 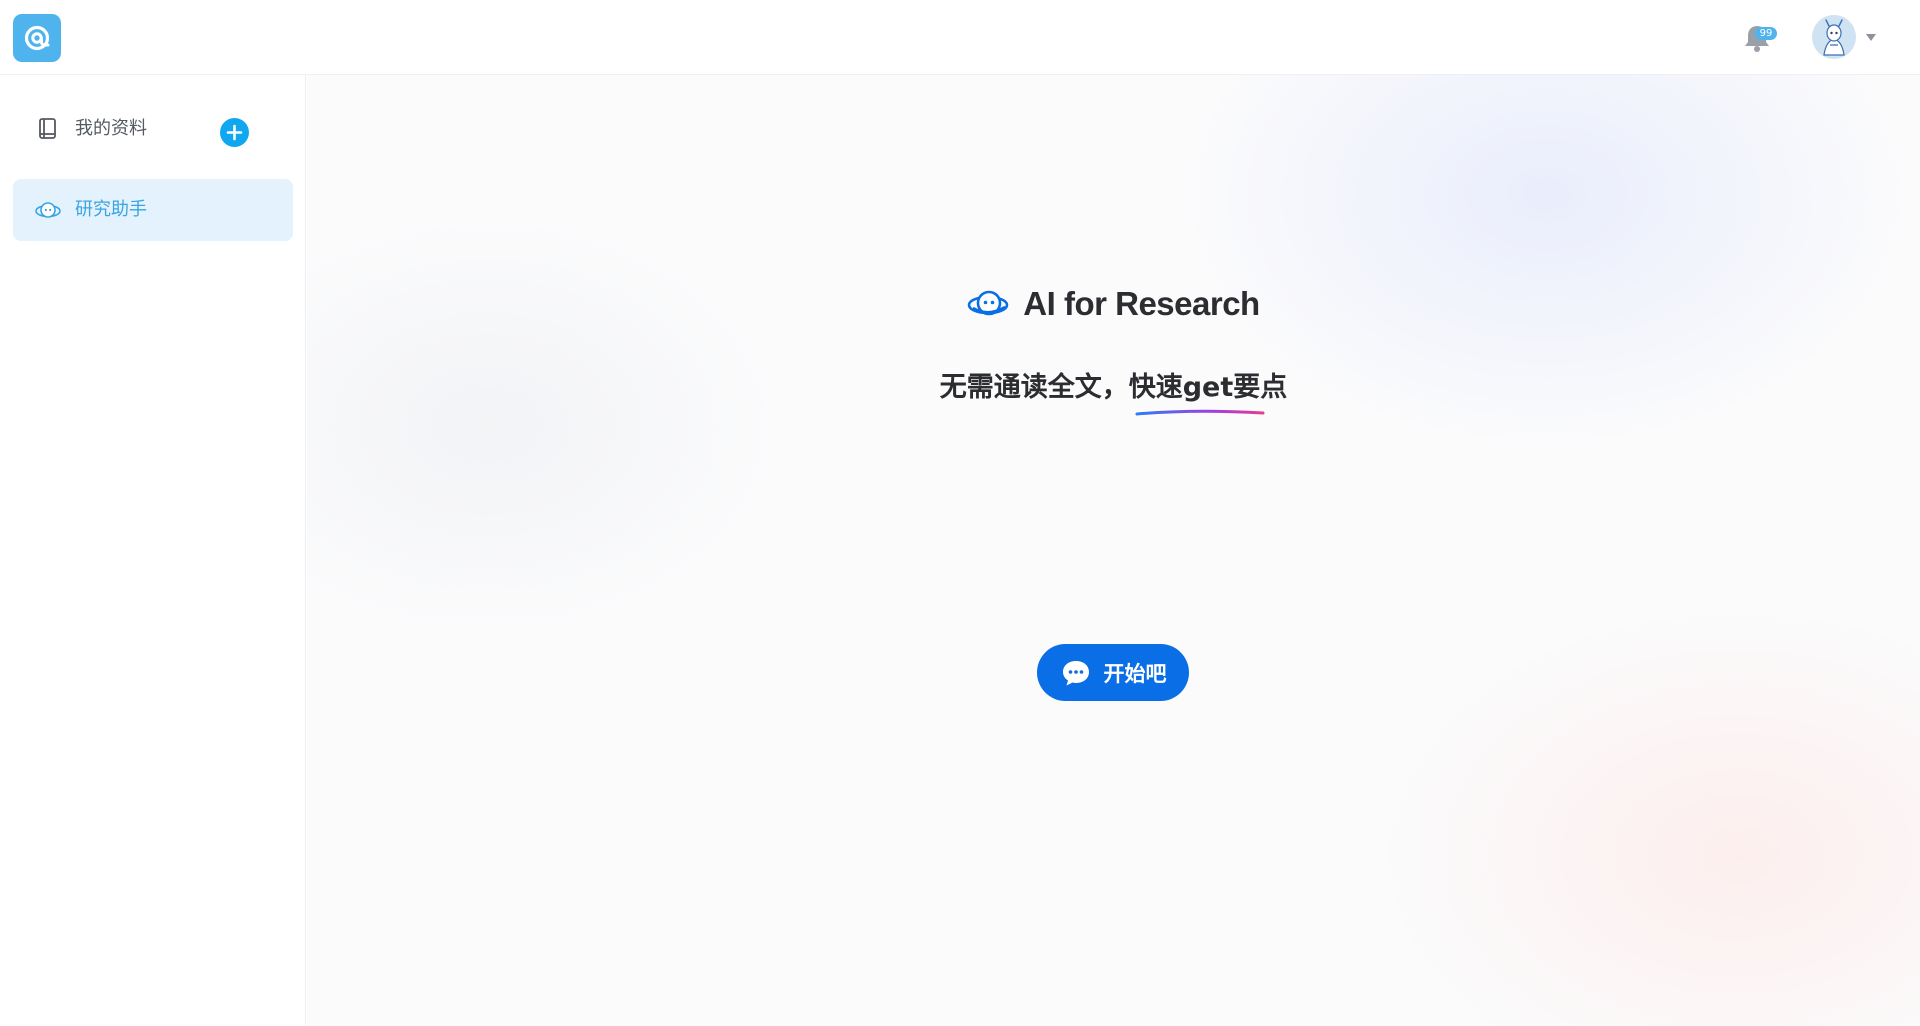 I want to click on subtitle-highlight: 快速get要点, so click(x=1208, y=387).